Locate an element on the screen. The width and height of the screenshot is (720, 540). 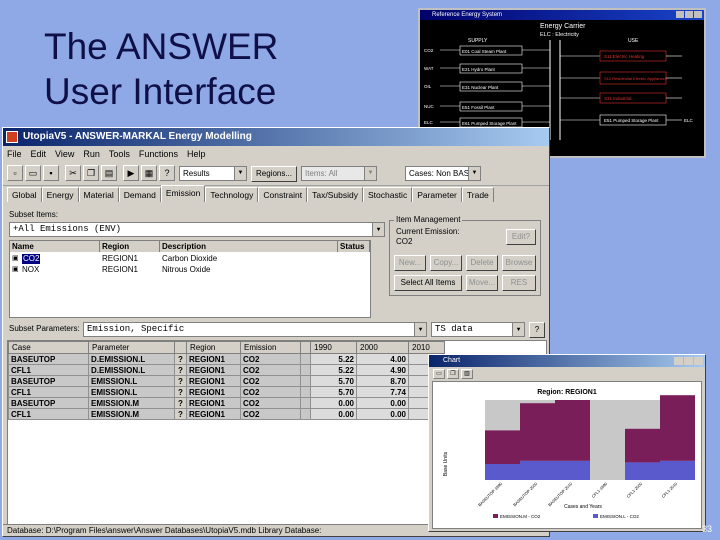
grid-col-2010: 2010 is located at coordinates (426, 347).